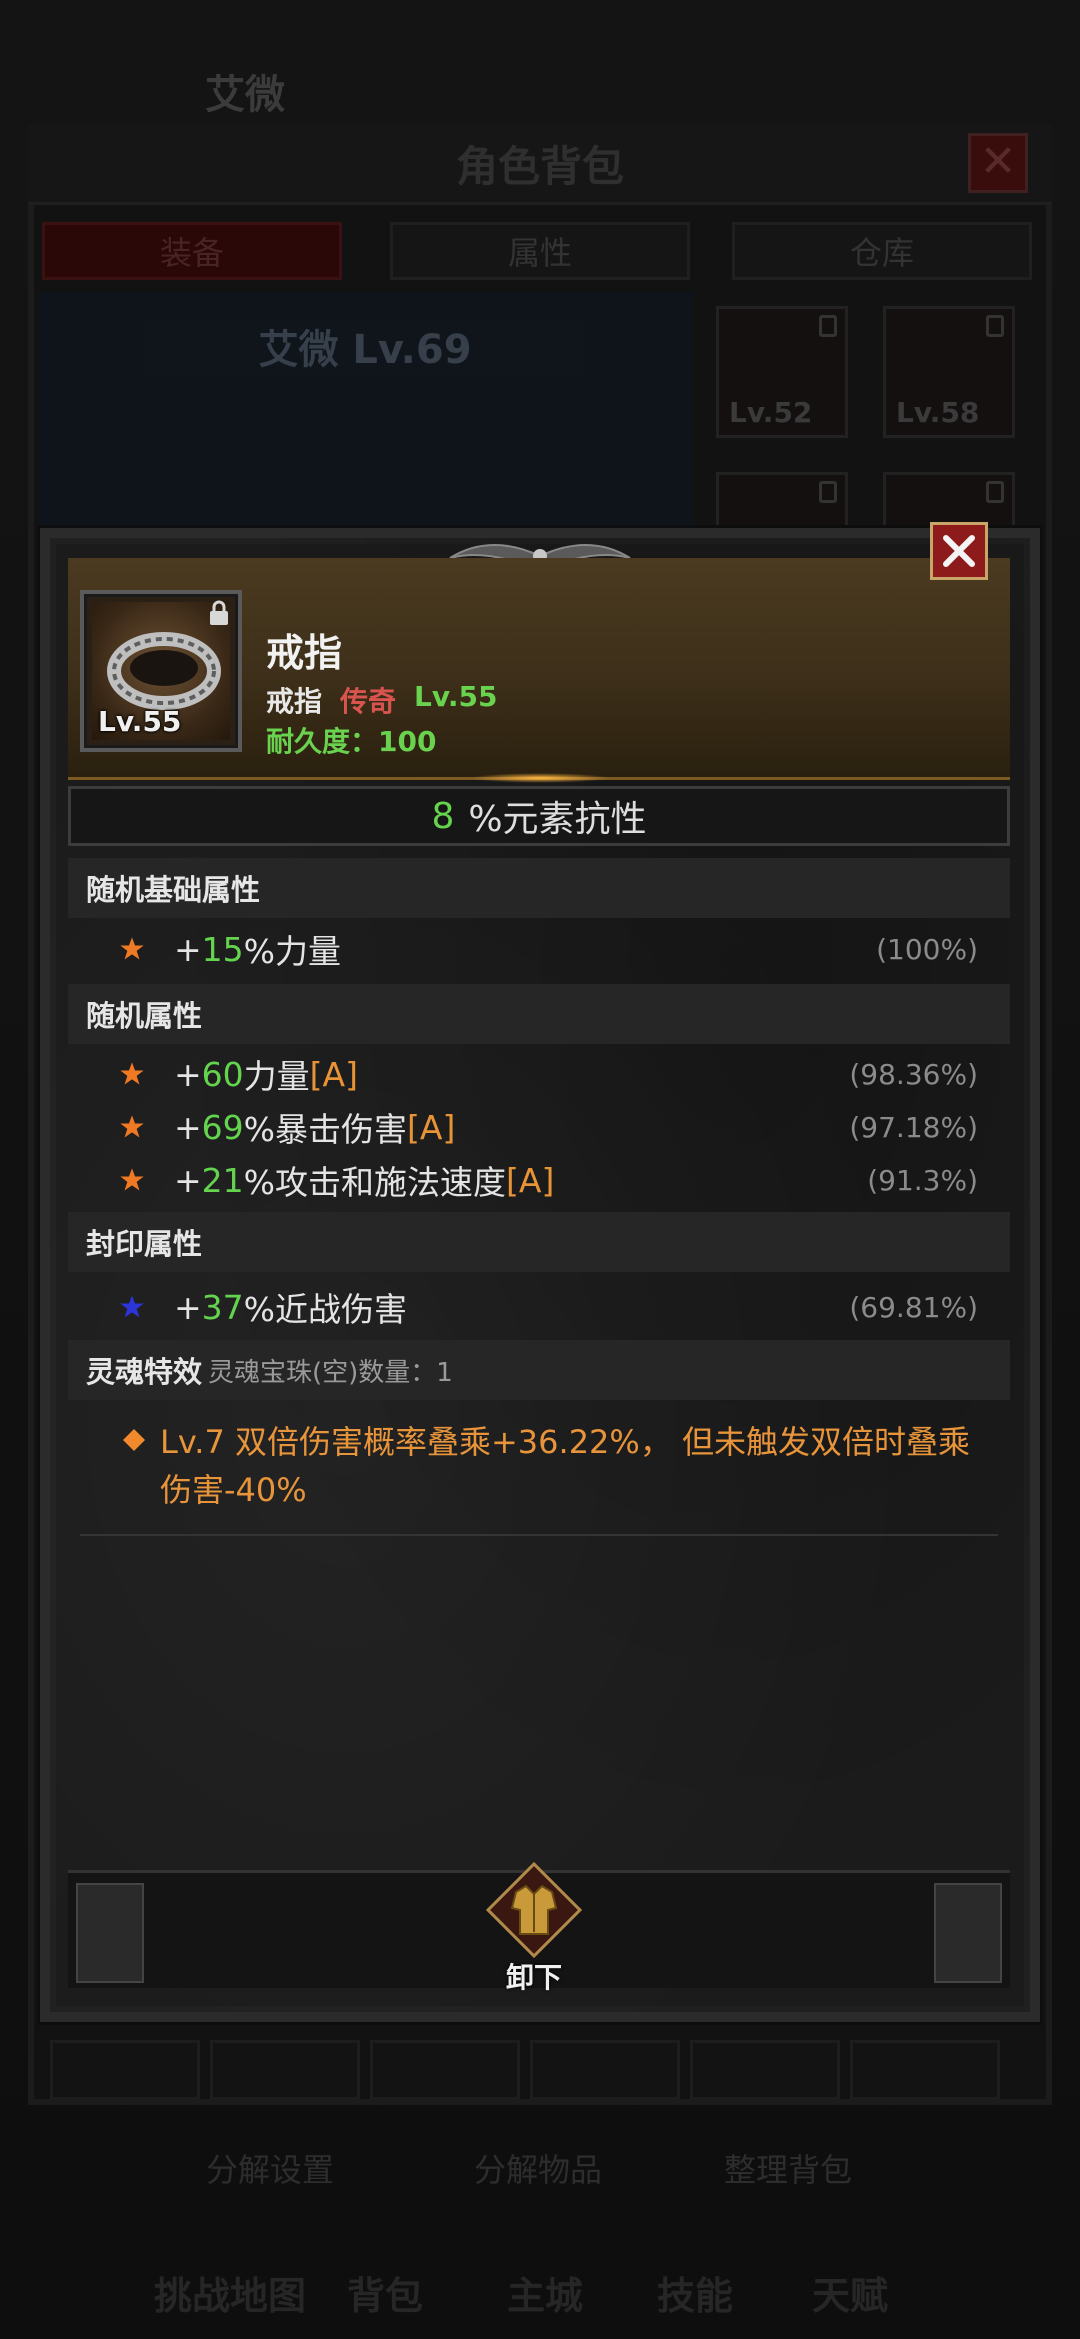  Describe the element at coordinates (222, 1307) in the screenshot. I see `attr-value: 37` at that location.